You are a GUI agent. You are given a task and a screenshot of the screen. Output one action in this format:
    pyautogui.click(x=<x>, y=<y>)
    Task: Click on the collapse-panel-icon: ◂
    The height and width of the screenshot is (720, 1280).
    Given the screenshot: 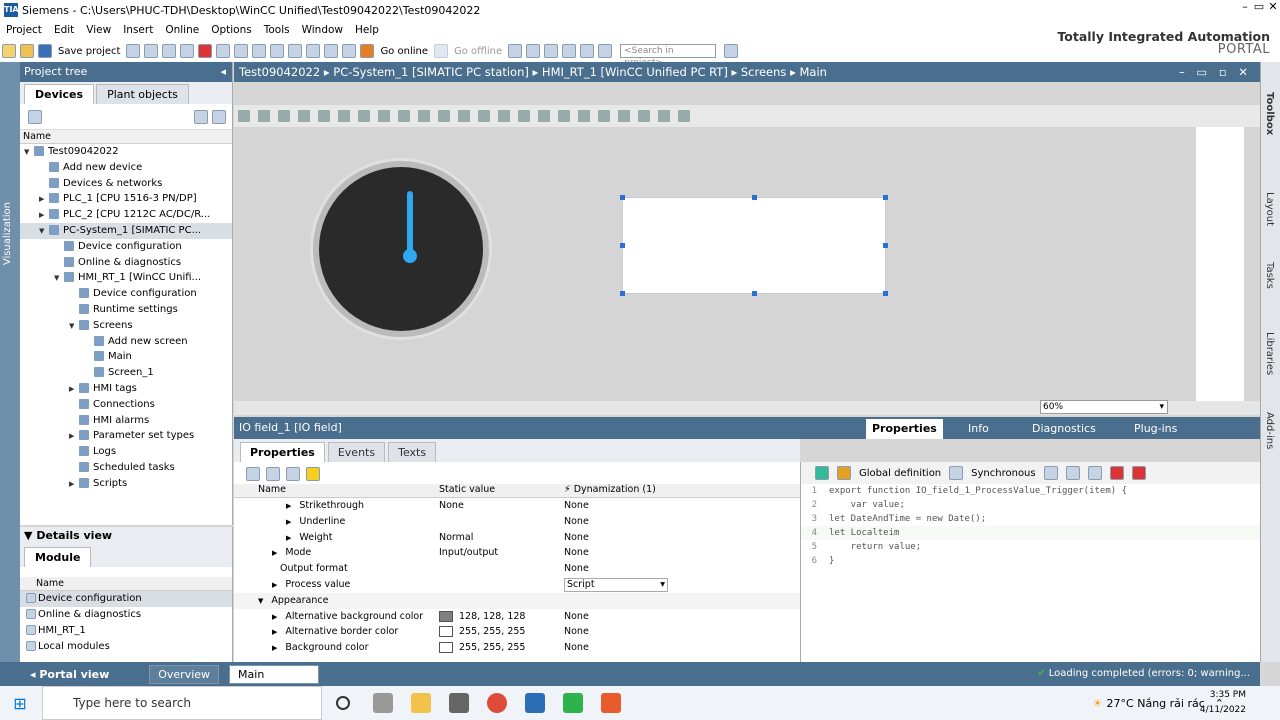 What is the action you would take?
    pyautogui.click(x=223, y=72)
    